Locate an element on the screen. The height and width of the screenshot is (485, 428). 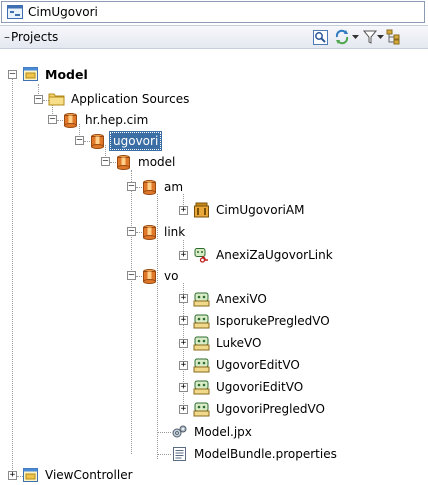
tree-node-label: IsporukePregledVO is located at coordinates (273, 321).